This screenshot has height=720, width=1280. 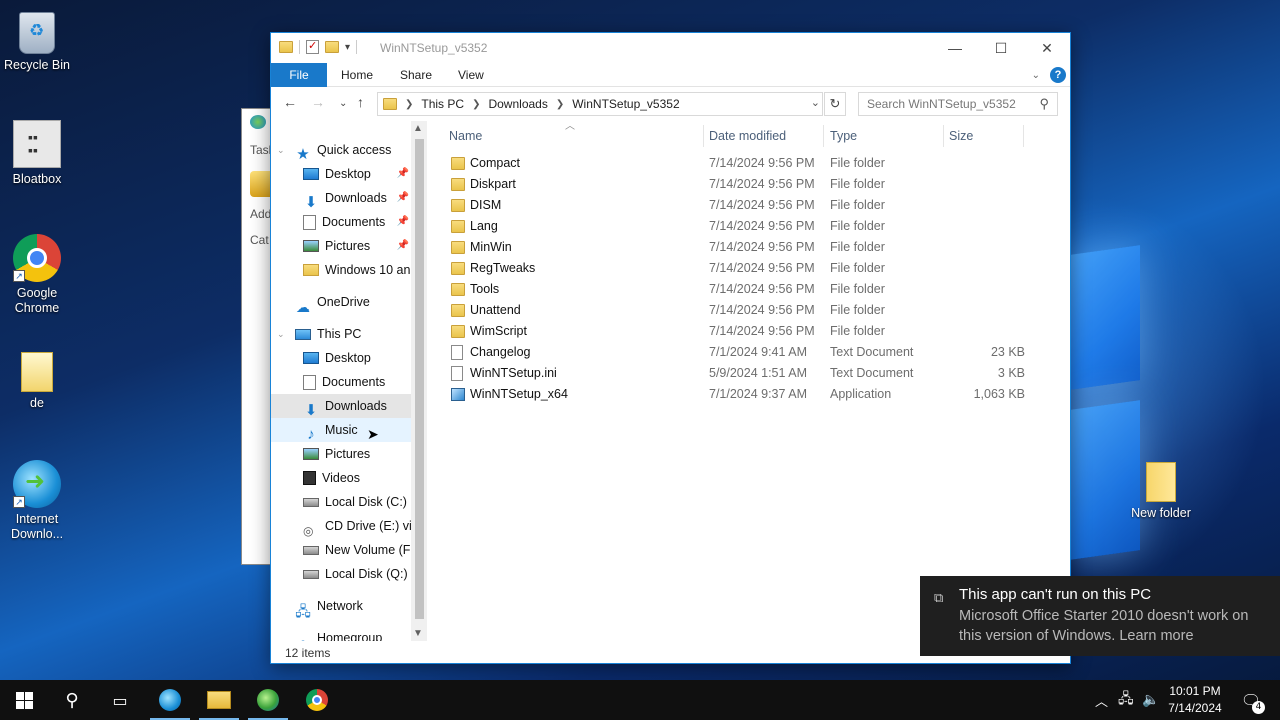 What do you see at coordinates (341, 198) in the screenshot?
I see `nav-qa-downloads: ⬇ Downloads 📌` at bounding box center [341, 198].